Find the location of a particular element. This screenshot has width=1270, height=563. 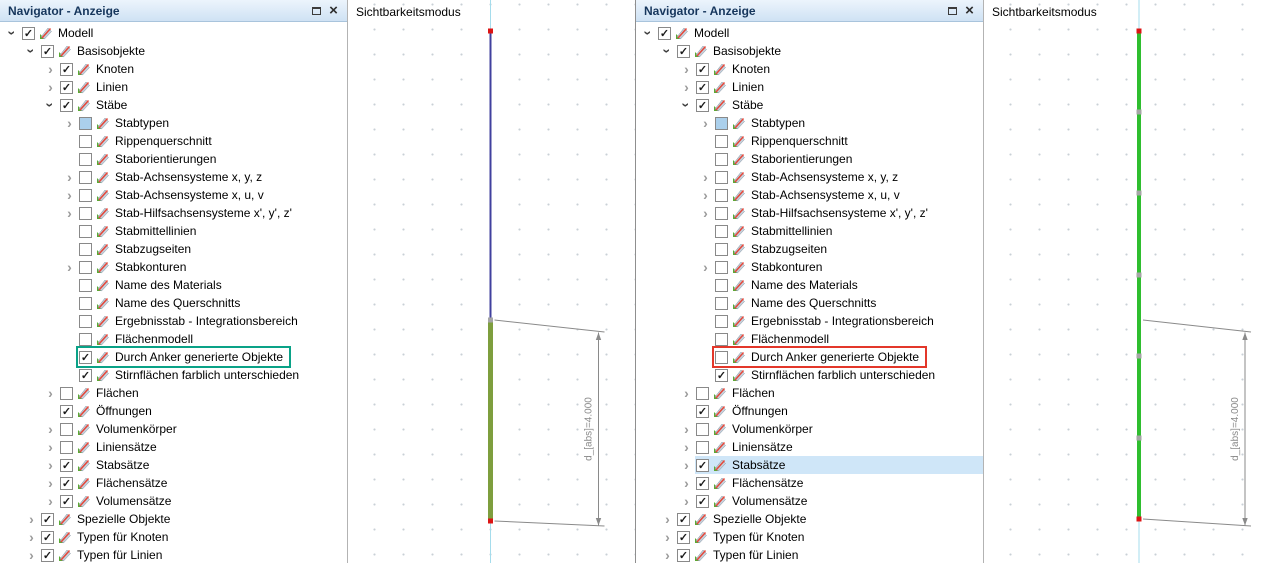

bottom-node-marker is located at coordinates (1139, 519).